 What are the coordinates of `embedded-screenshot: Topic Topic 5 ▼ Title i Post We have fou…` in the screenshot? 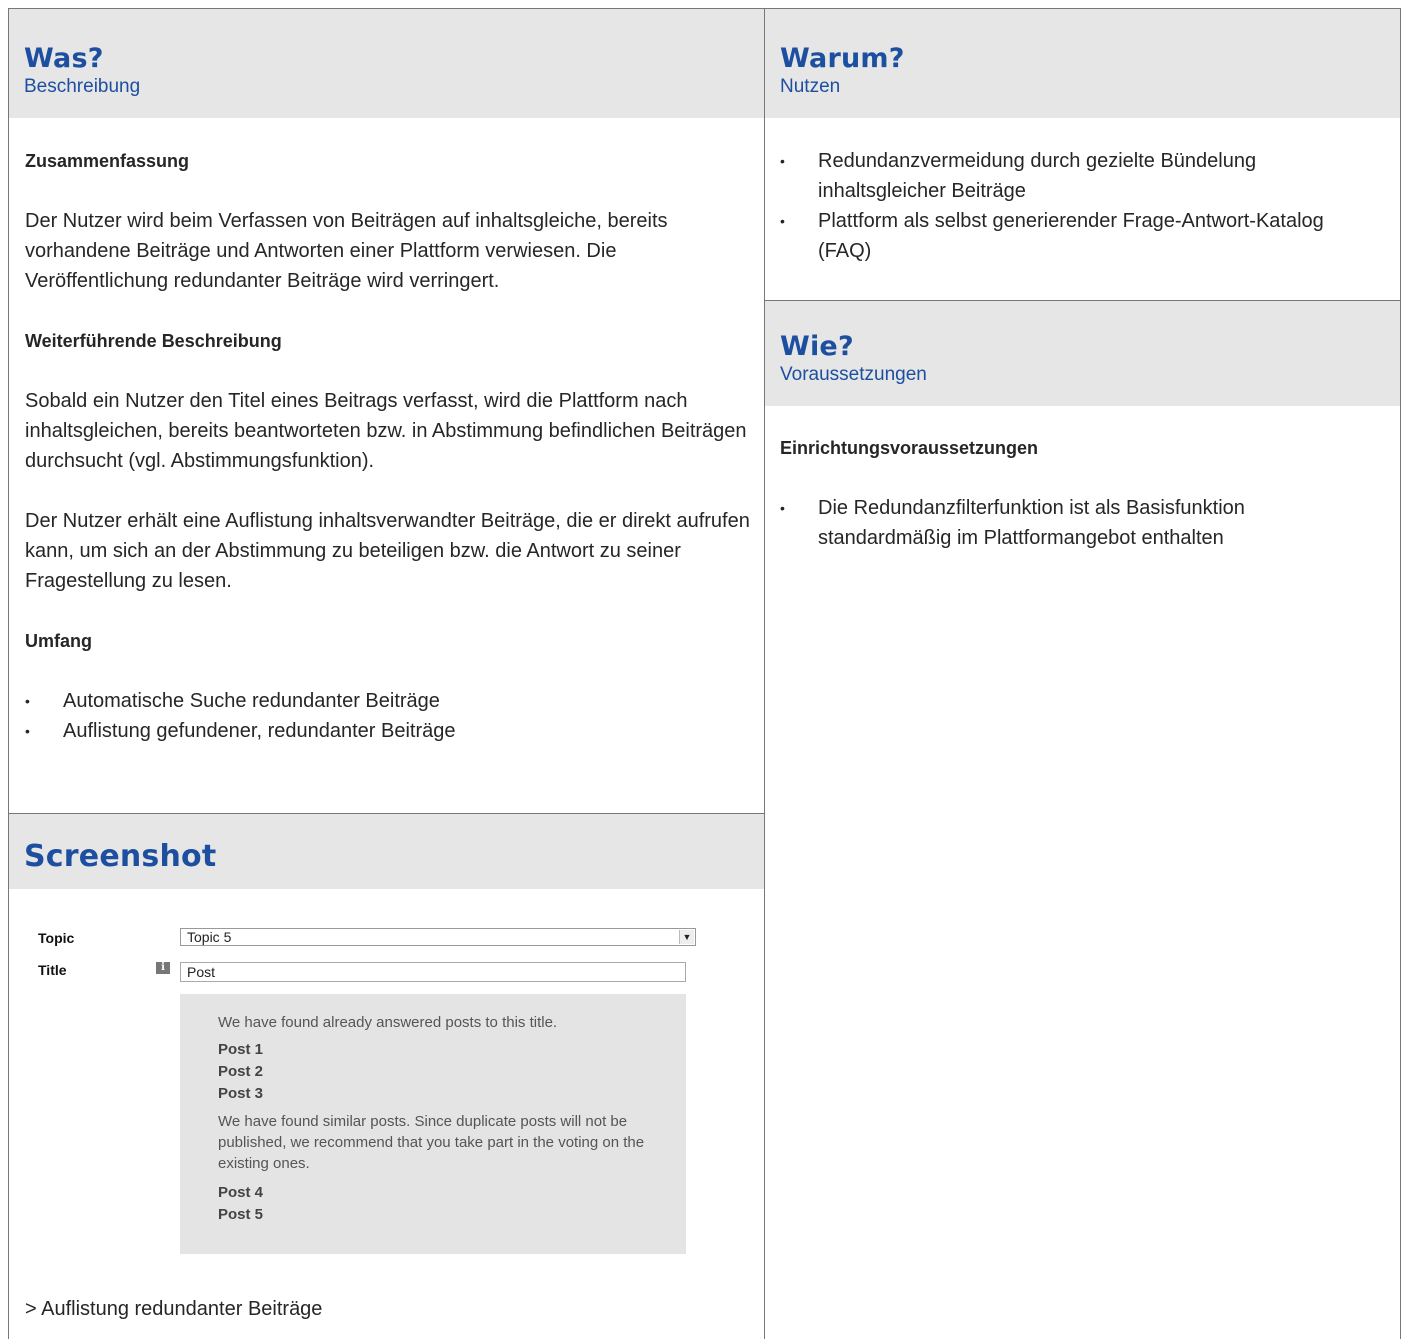 It's located at (370, 1096).